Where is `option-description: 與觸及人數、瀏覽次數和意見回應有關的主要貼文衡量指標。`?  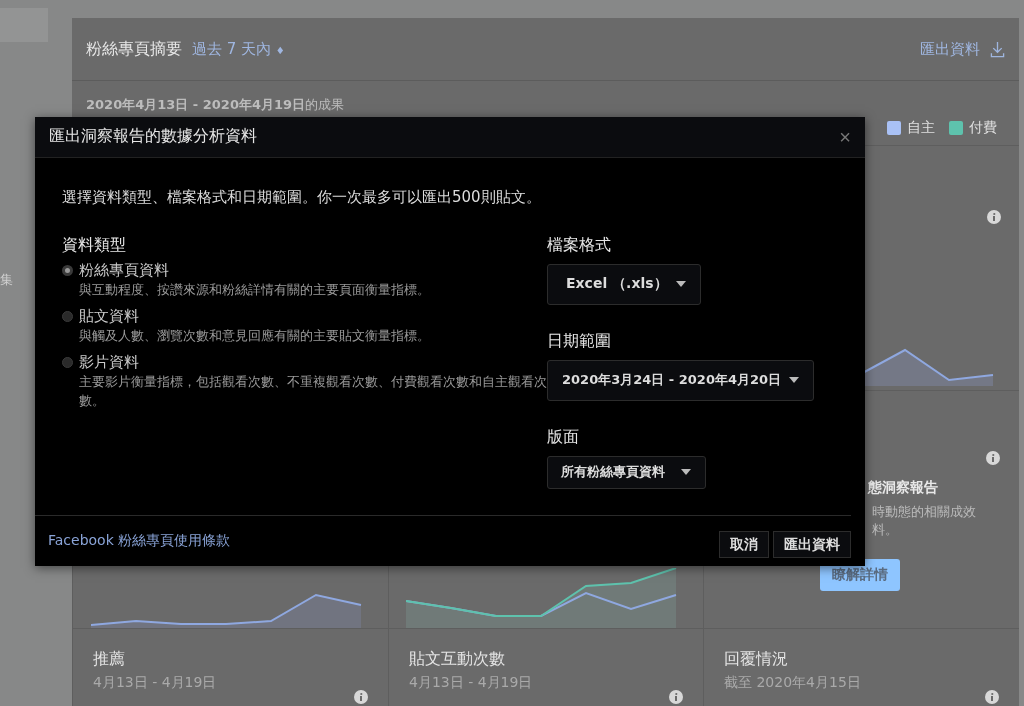 option-description: 與觸及人數、瀏覽次數和意見回應有關的主要貼文衡量指標。 is located at coordinates (254, 335).